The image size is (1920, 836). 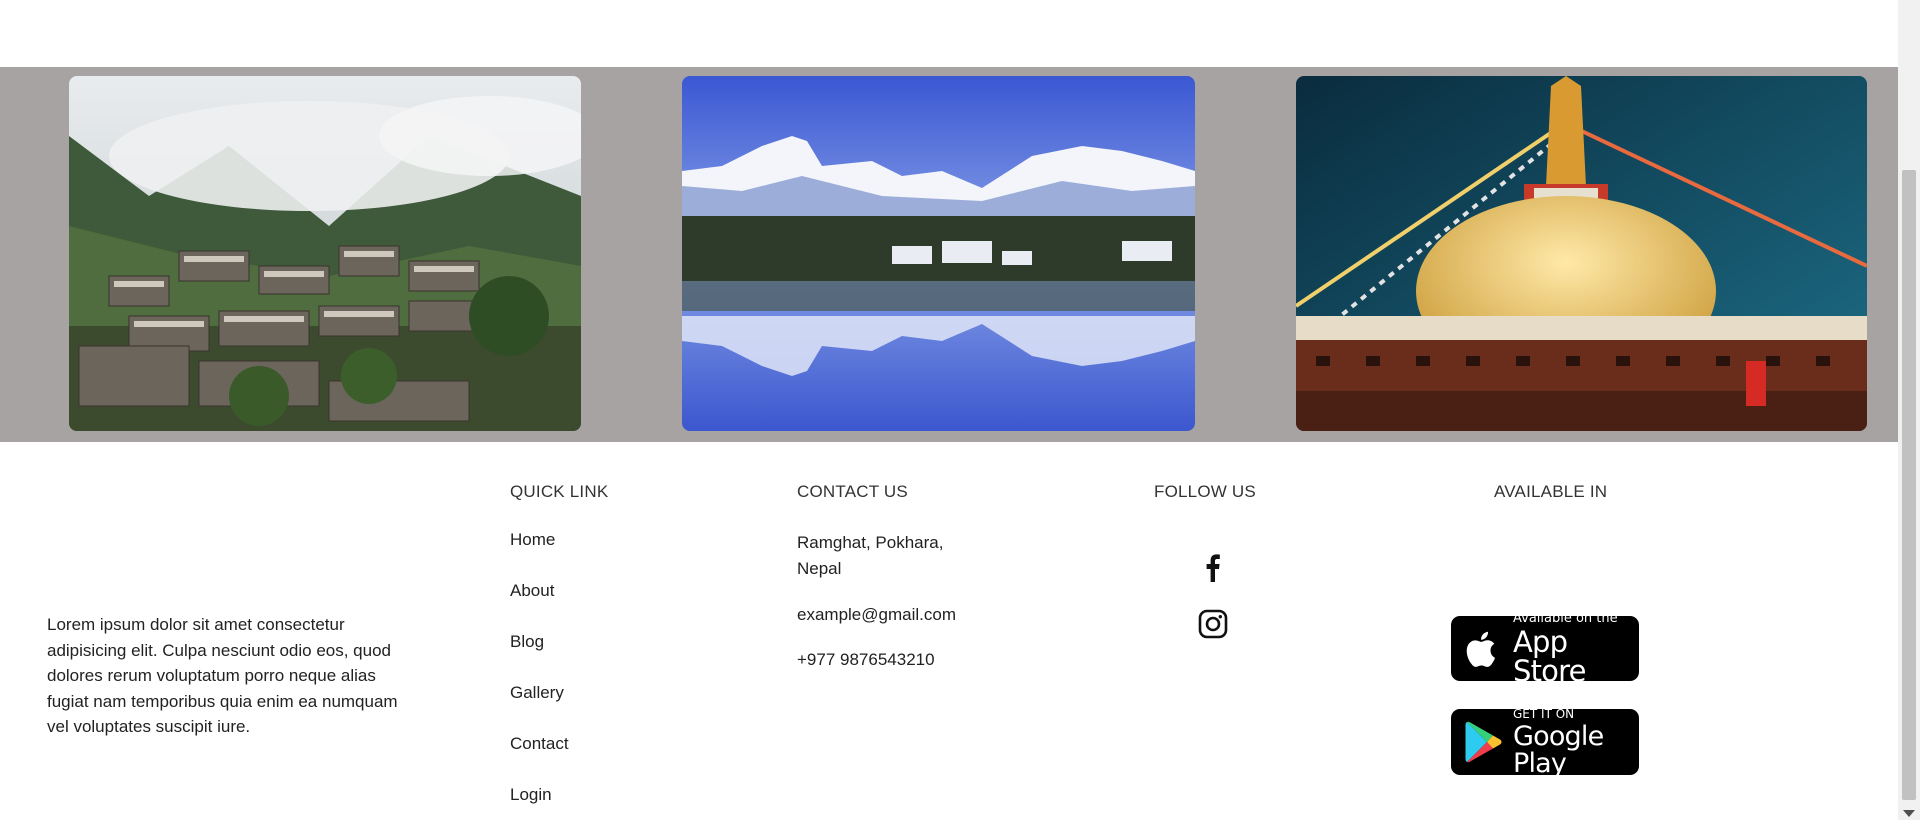 What do you see at coordinates (949, 33) in the screenshot?
I see `top-blank-area` at bounding box center [949, 33].